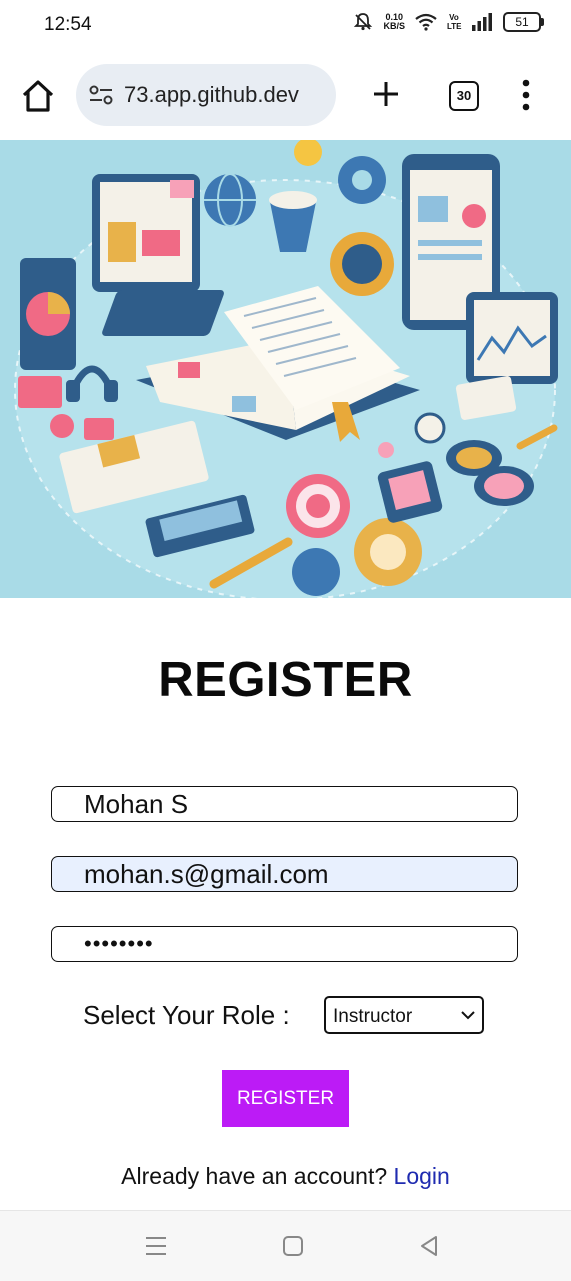 The height and width of the screenshot is (1281, 571). Describe the element at coordinates (293, 1016) in the screenshot. I see `role-row: Select Your Role : Instructor` at that location.